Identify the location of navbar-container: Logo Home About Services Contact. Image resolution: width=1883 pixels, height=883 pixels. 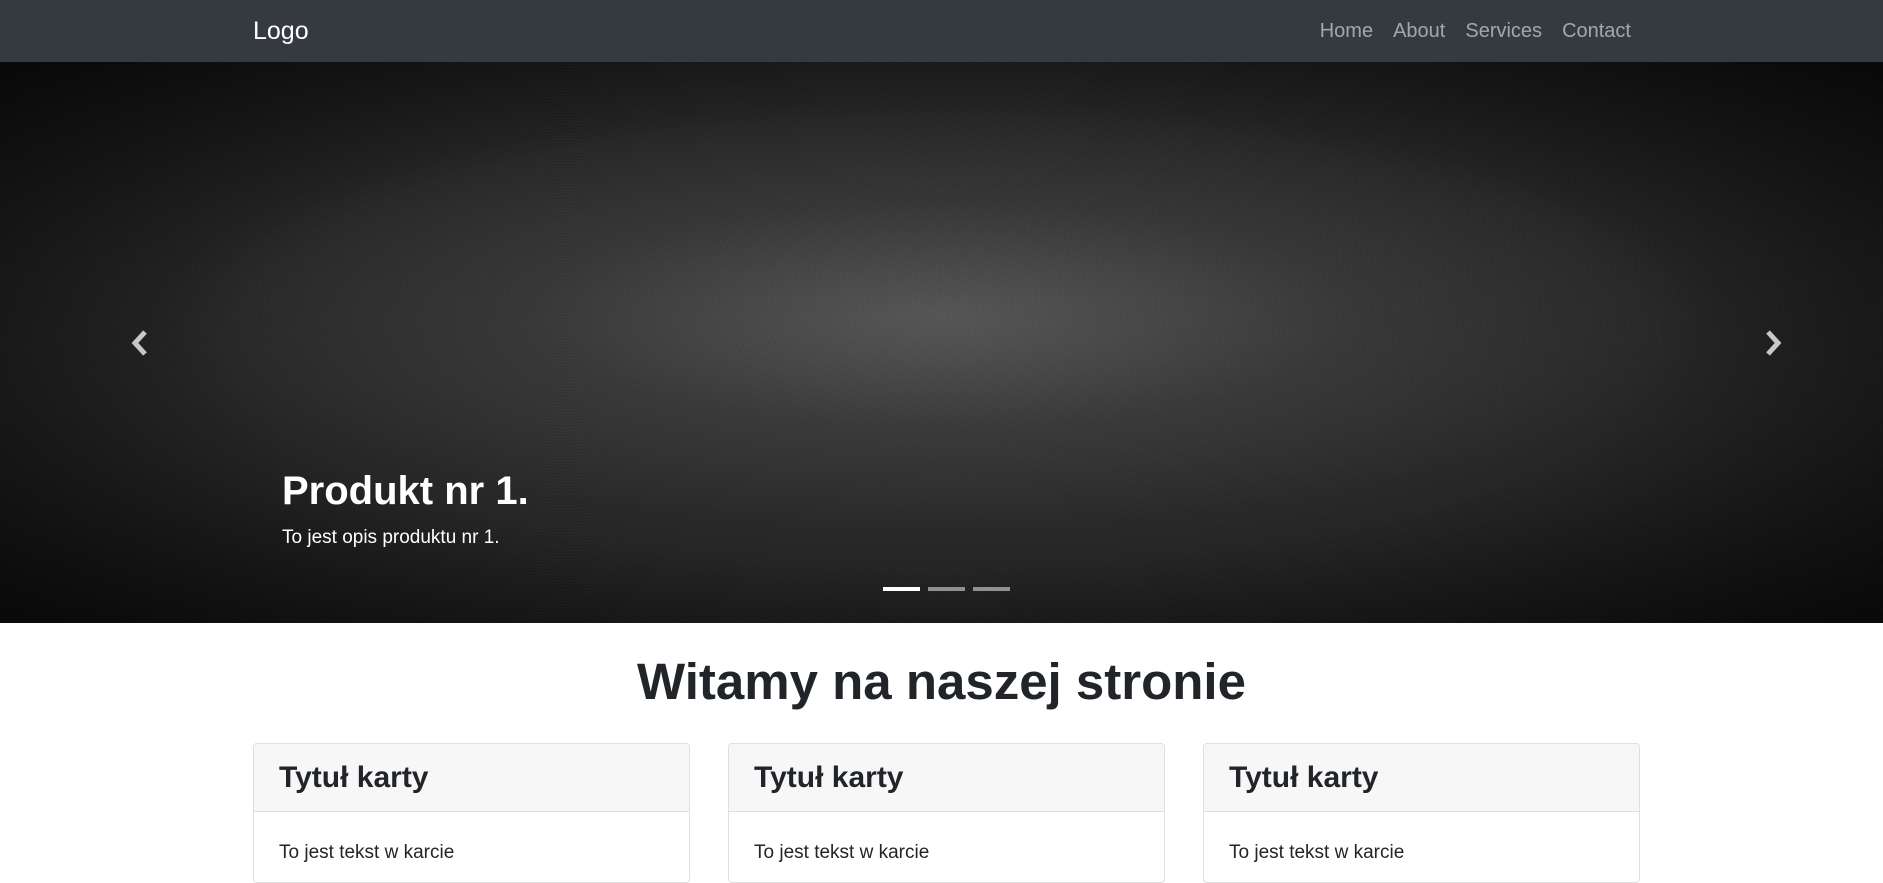
(942, 31).